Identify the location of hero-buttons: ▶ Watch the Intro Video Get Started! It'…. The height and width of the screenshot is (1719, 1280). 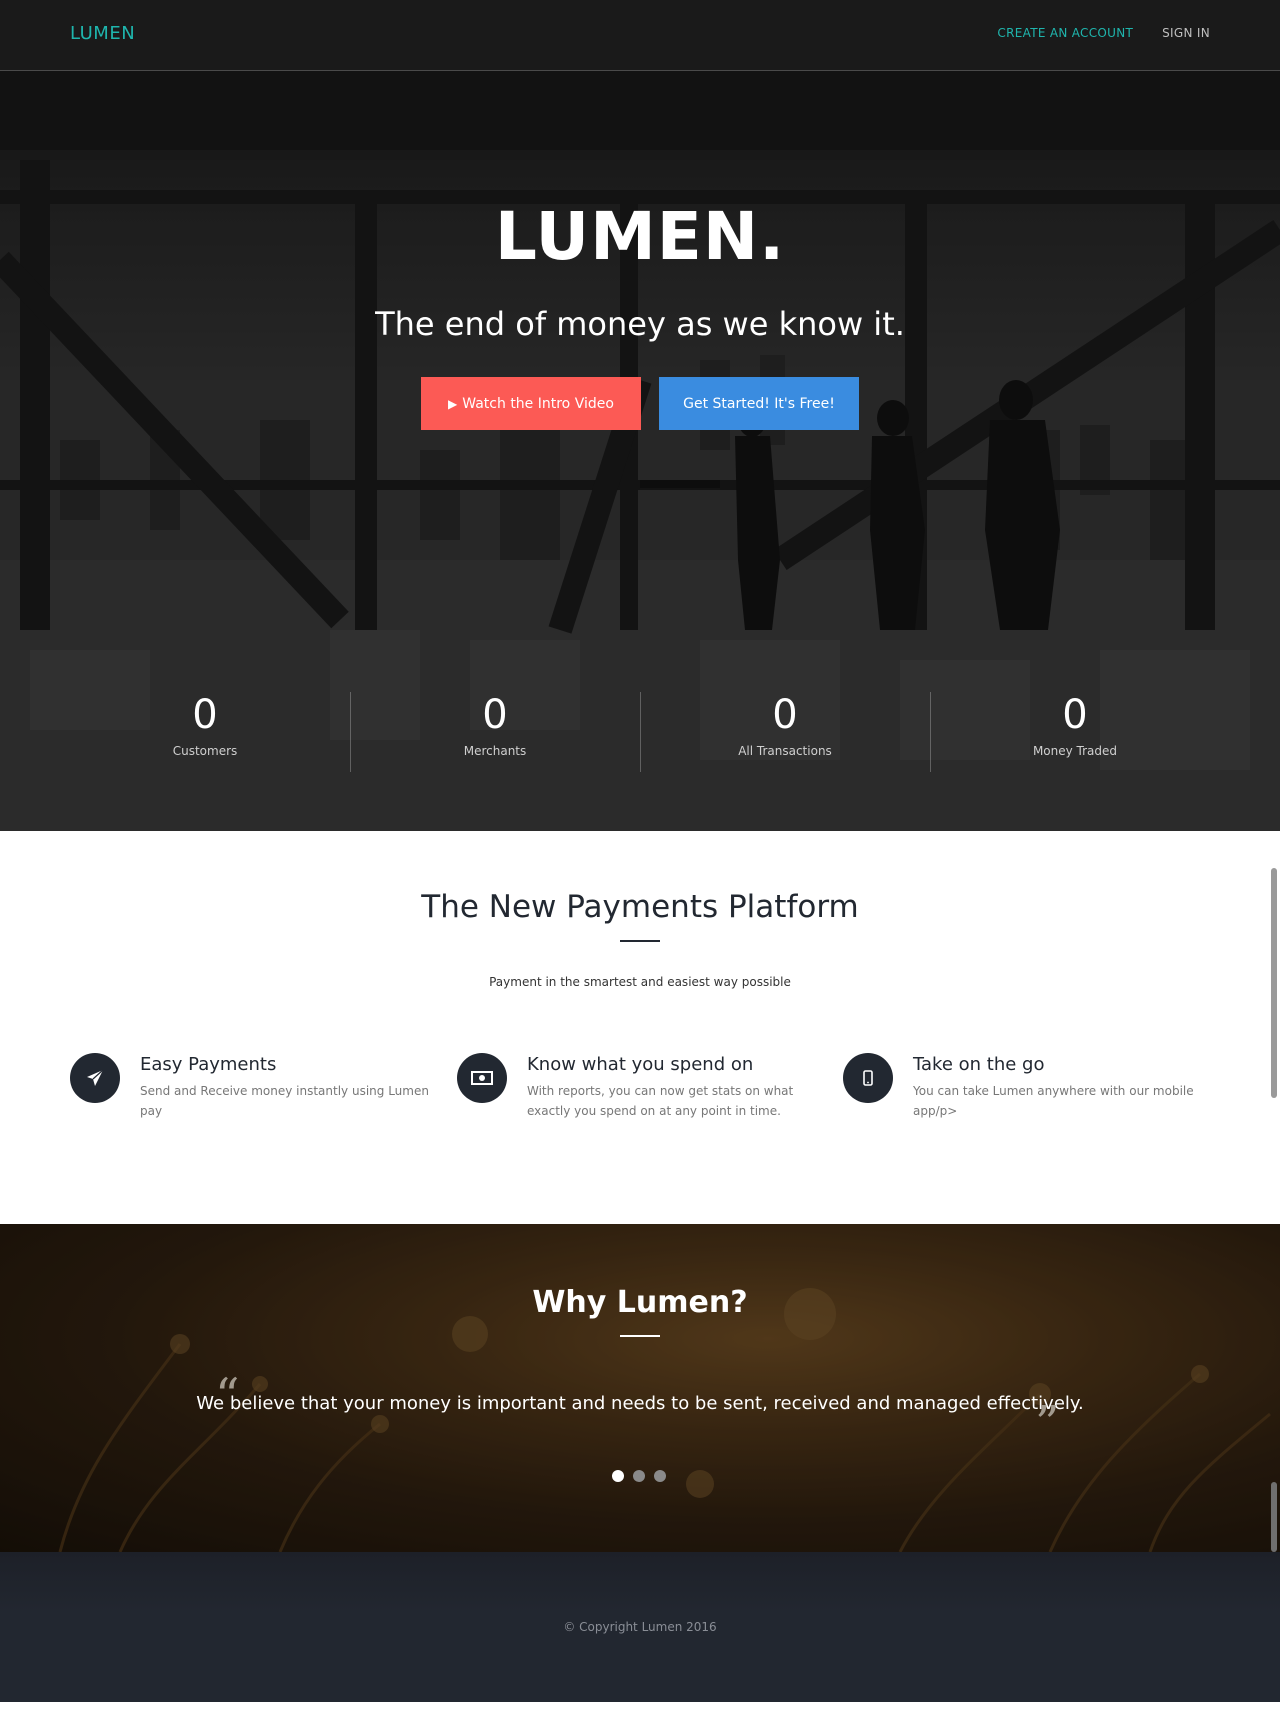
(640, 403).